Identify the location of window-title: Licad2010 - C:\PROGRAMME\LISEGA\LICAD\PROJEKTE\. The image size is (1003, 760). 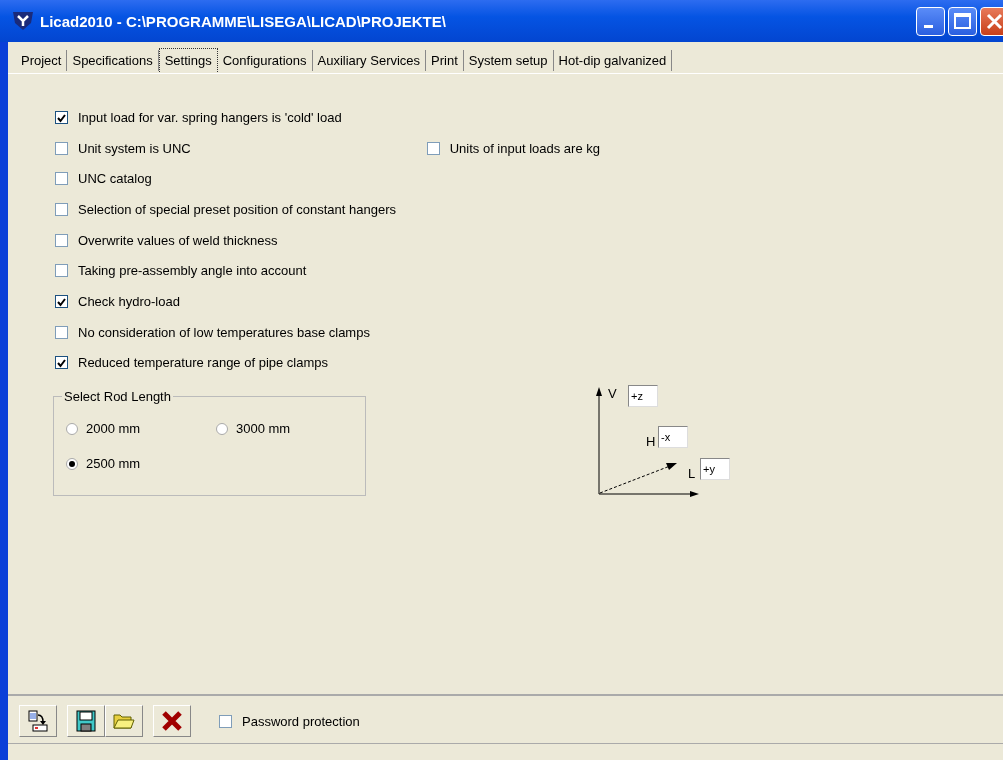
(243, 21).